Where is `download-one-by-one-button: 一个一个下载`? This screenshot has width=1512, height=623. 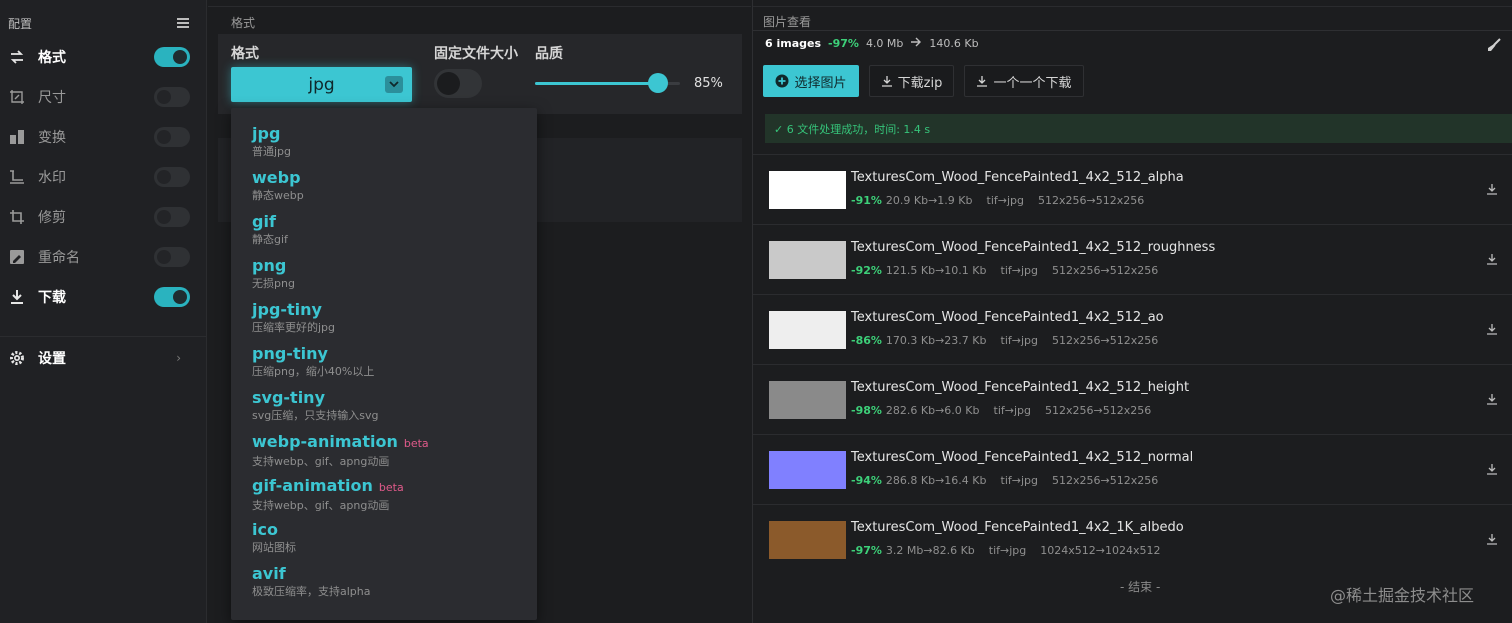 download-one-by-one-button: 一个一个下载 is located at coordinates (1024, 81).